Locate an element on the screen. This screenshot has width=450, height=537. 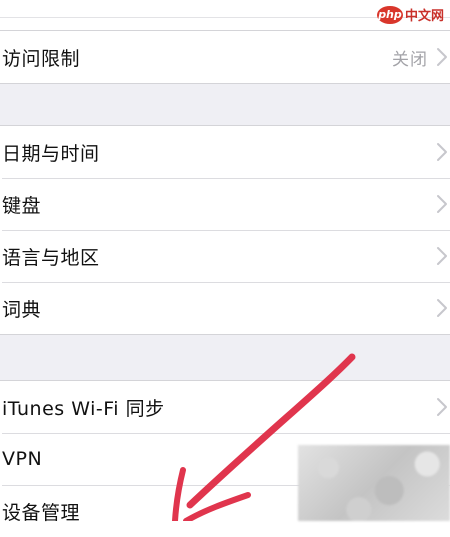
itunes-wifi-sync-label: iTunes Wi-Fi 同步 is located at coordinates (83, 408).